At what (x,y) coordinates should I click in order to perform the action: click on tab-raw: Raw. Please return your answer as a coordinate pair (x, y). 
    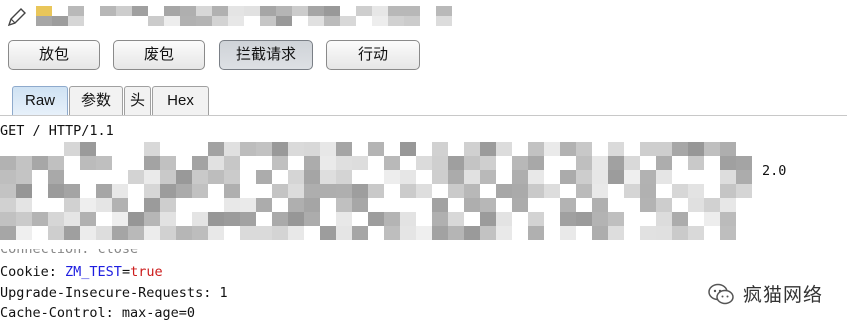
    Looking at the image, I should click on (40, 101).